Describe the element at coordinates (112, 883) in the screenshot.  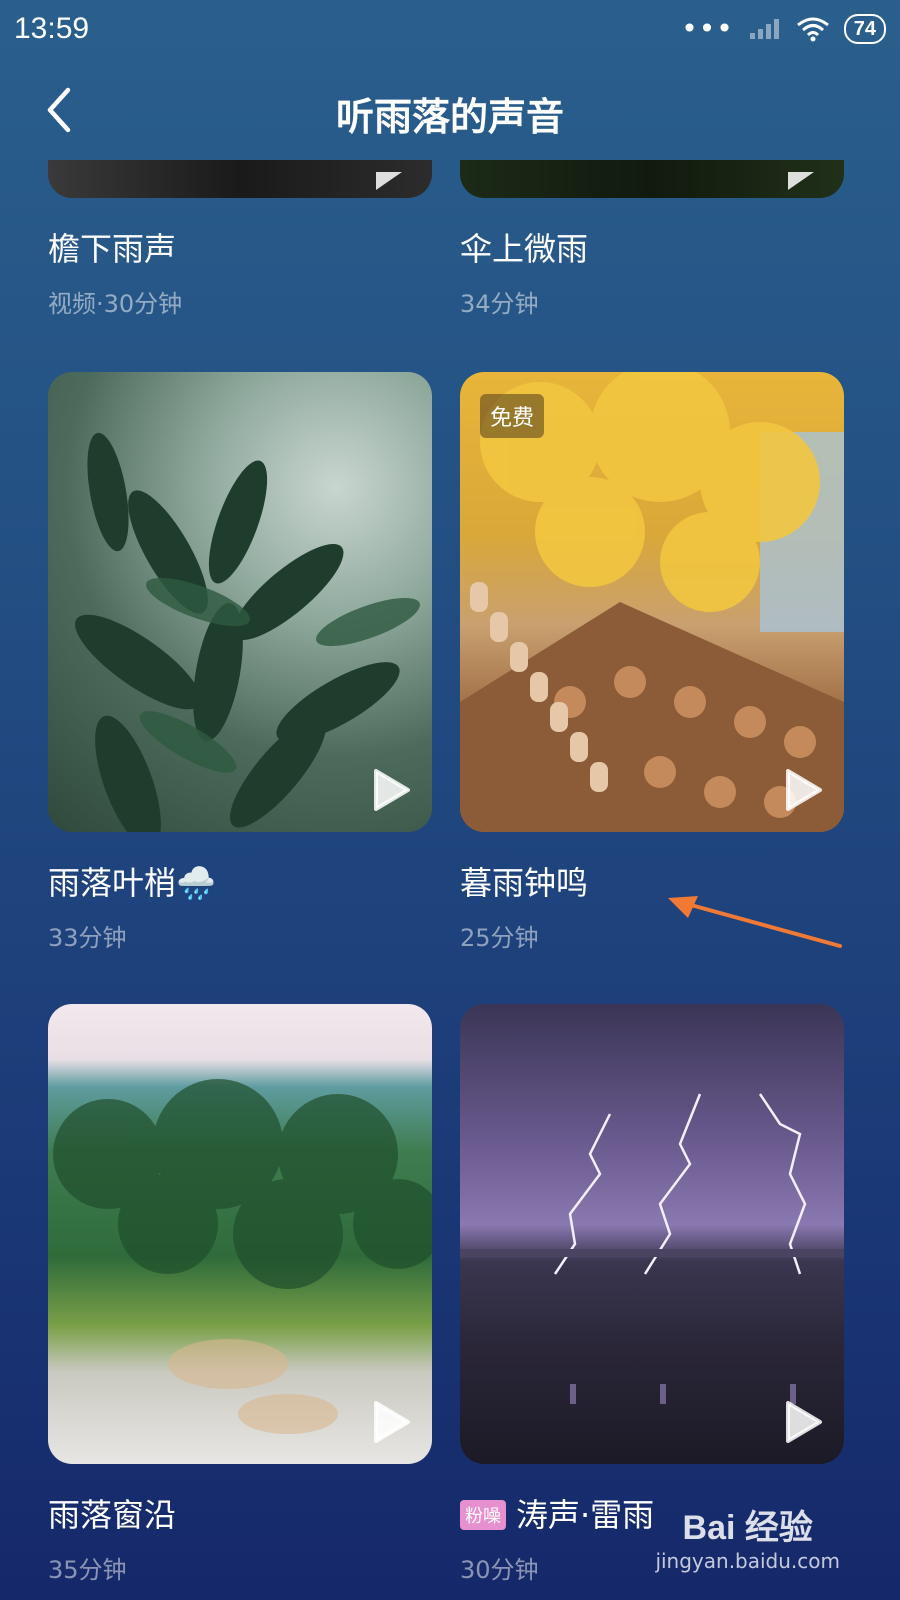
I see `card-title-text: 雨落叶梢` at that location.